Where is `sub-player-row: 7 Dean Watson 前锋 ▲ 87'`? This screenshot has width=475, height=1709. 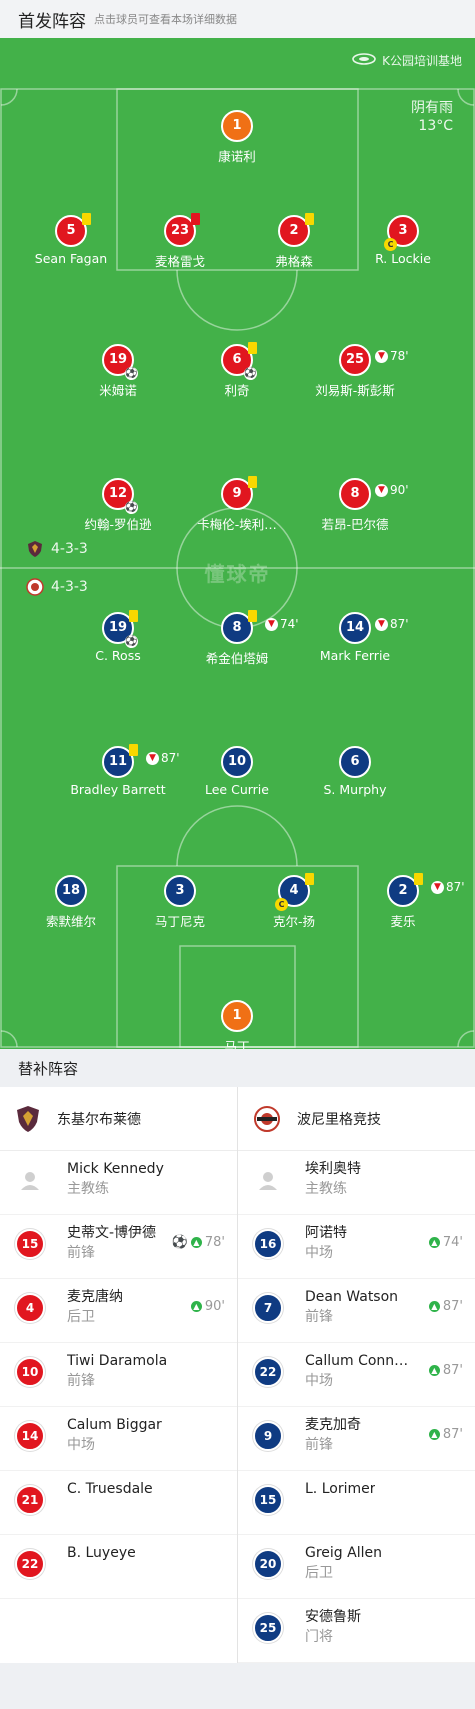 sub-player-row: 7 Dean Watson 前锋 ▲ 87' is located at coordinates (356, 1311).